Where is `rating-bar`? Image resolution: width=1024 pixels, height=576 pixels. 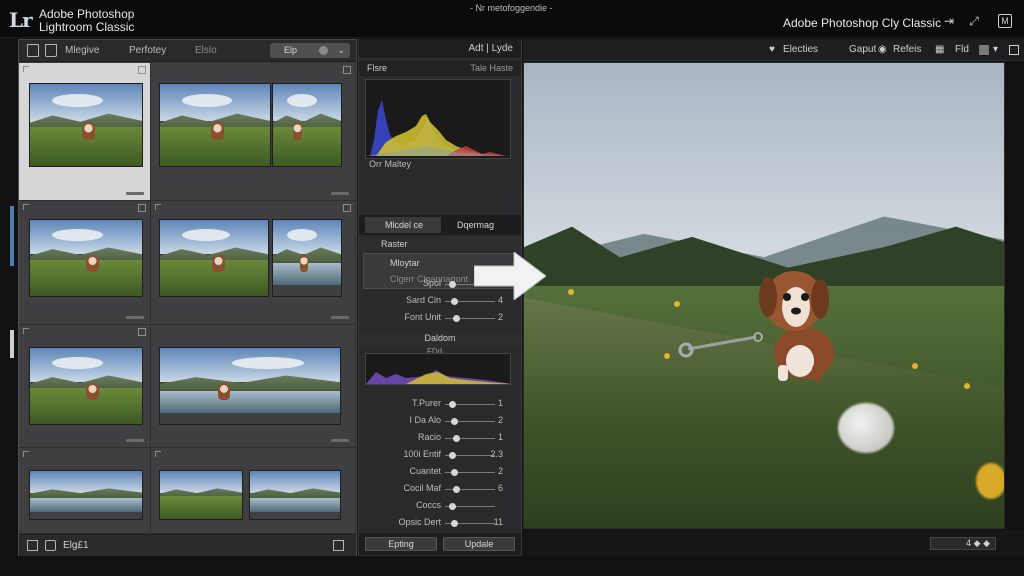
rating-bar is located at coordinates (135, 440).